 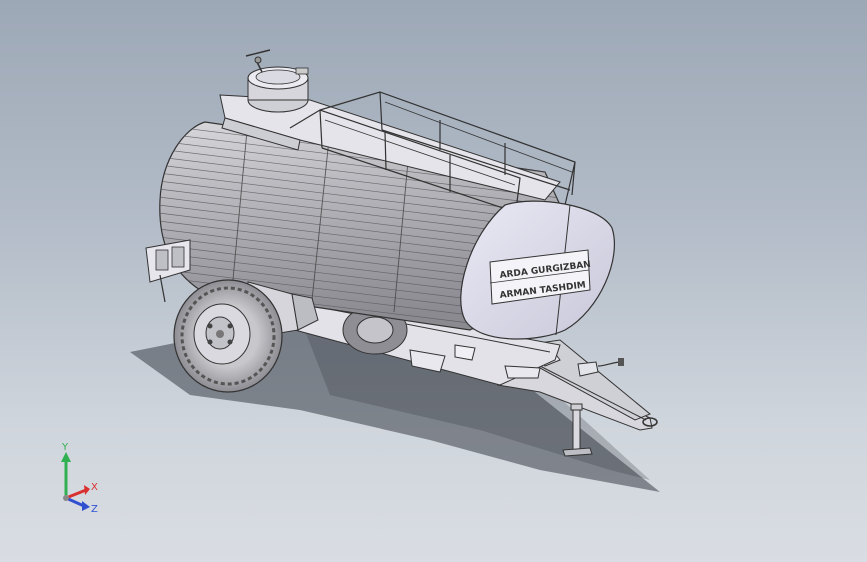 I want to click on x-axis-arrow-icon, so click(x=87, y=490).